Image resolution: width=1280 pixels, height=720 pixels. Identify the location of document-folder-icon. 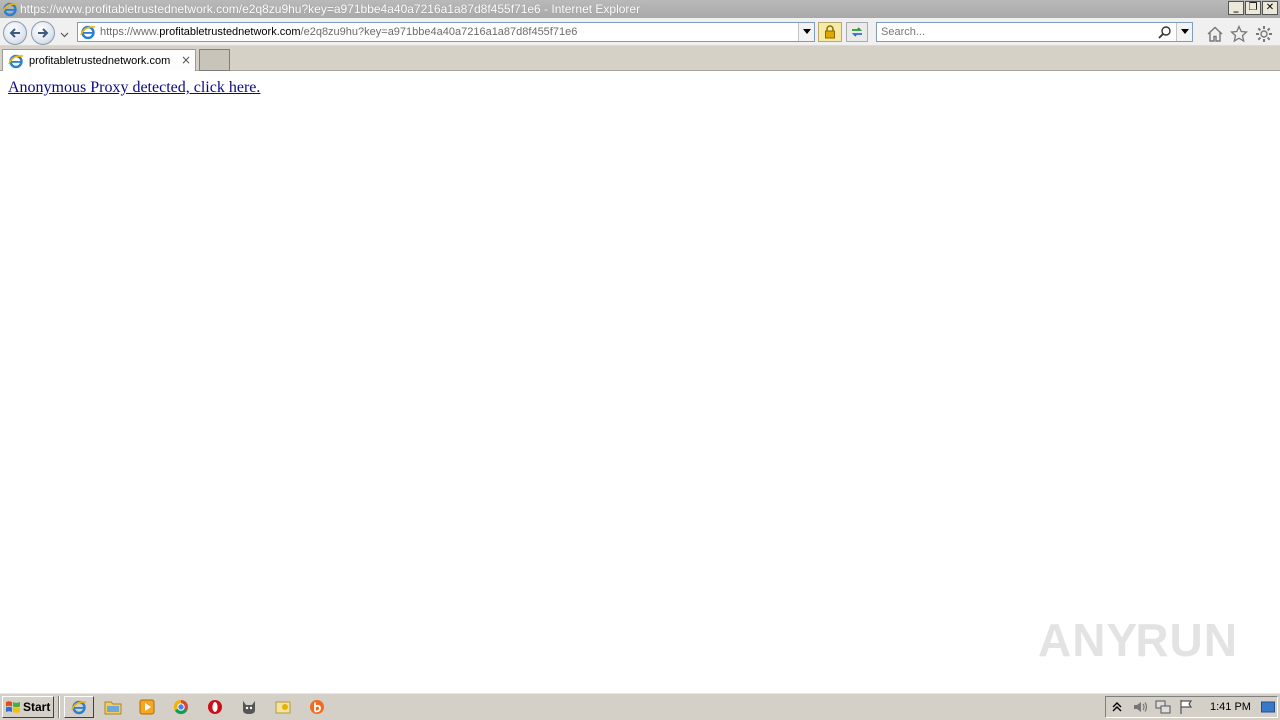
(283, 707).